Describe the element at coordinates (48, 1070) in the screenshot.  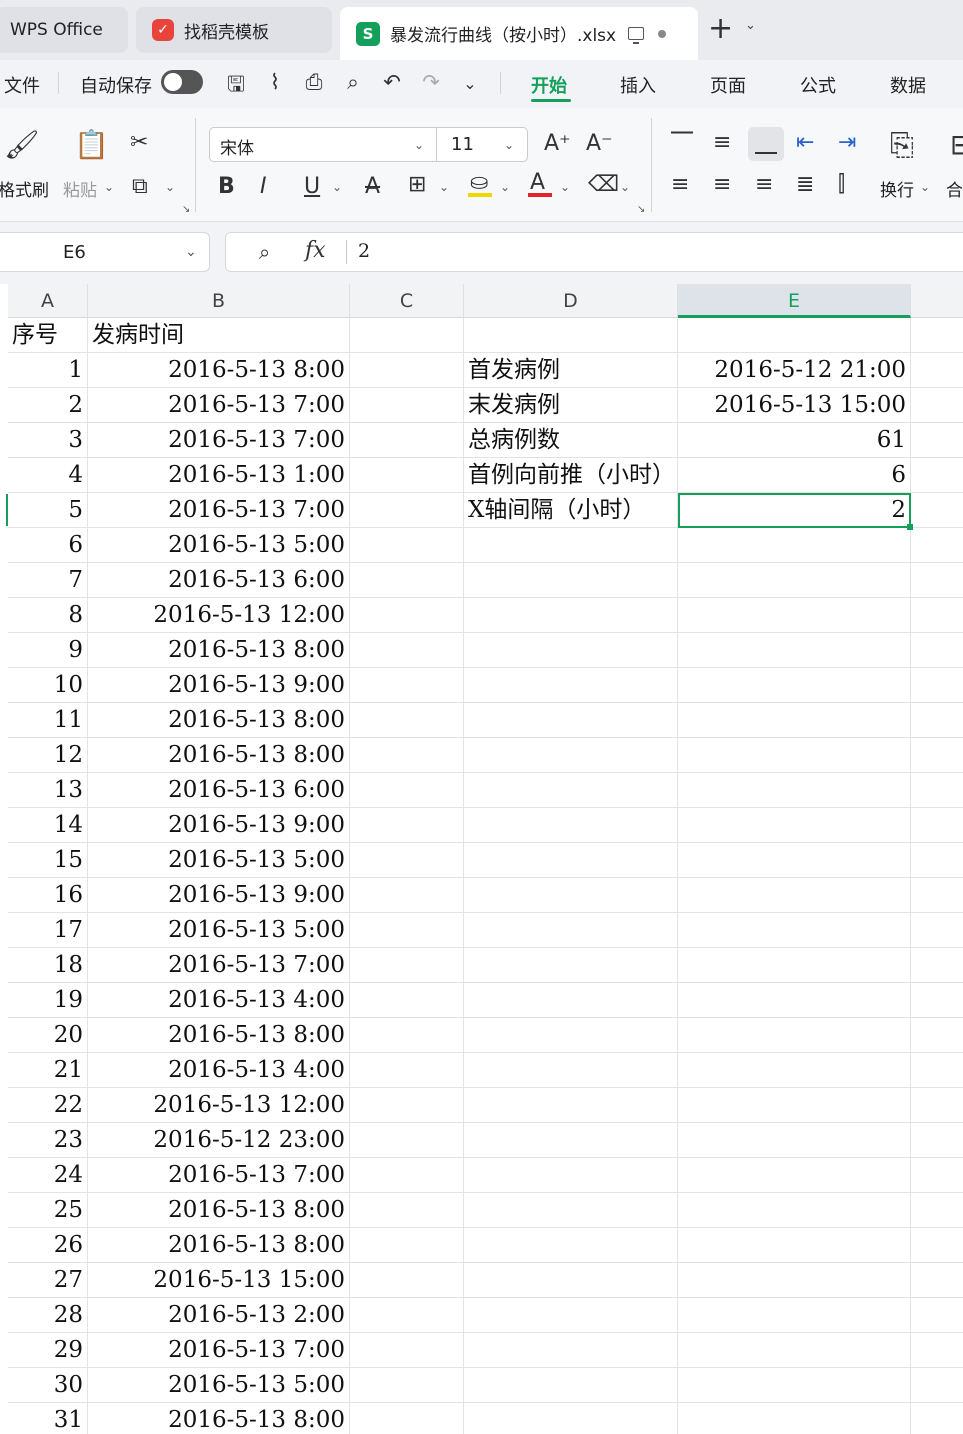
I see `cell-seq: 21` at that location.